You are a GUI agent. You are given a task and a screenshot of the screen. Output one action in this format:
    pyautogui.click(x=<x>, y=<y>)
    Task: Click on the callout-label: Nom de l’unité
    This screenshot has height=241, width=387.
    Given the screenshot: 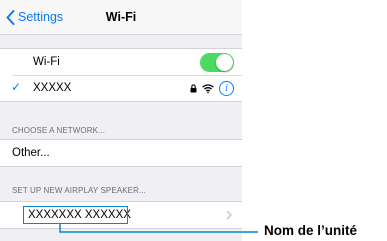 What is the action you would take?
    pyautogui.click(x=311, y=230)
    